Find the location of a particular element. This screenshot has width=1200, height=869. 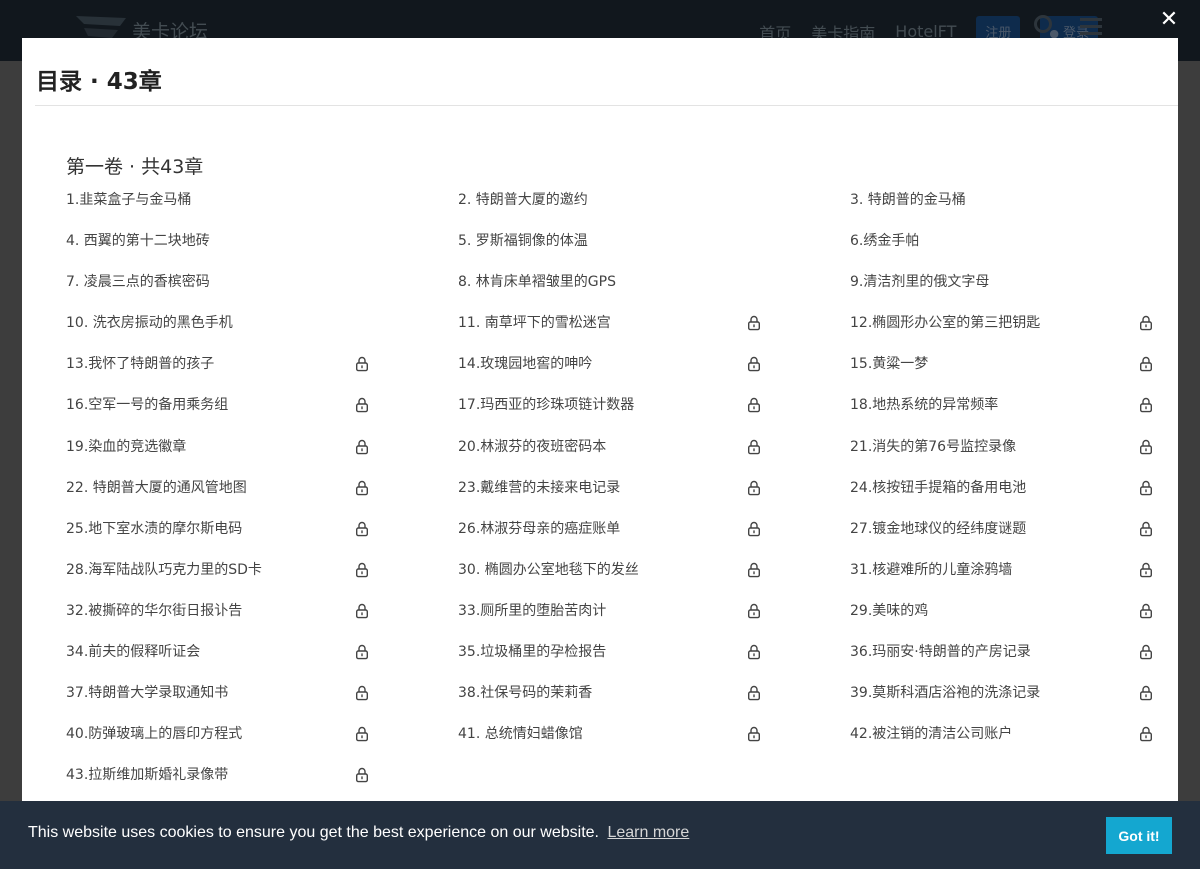

chapter-item: 41. 总统情妇蜡像馆 is located at coordinates (609, 744).